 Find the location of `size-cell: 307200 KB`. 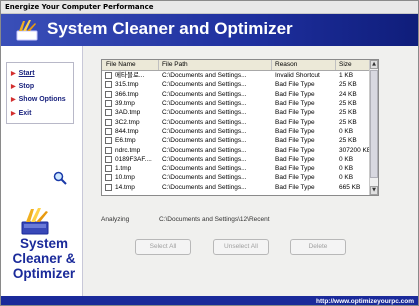

size-cell: 307200 KB is located at coordinates (354, 150).